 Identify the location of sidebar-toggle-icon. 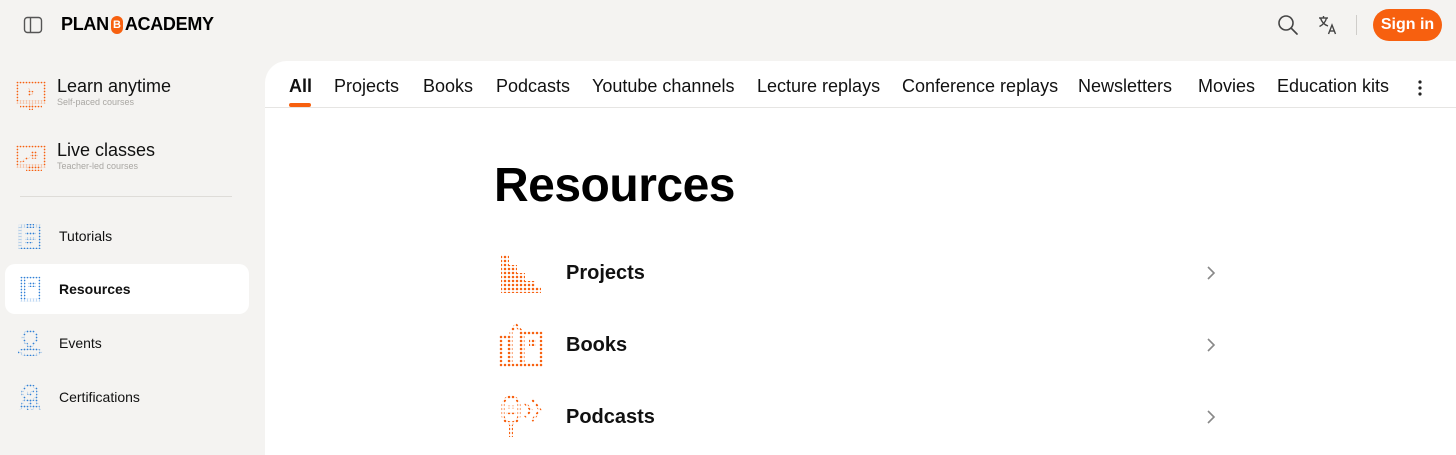
(33, 25).